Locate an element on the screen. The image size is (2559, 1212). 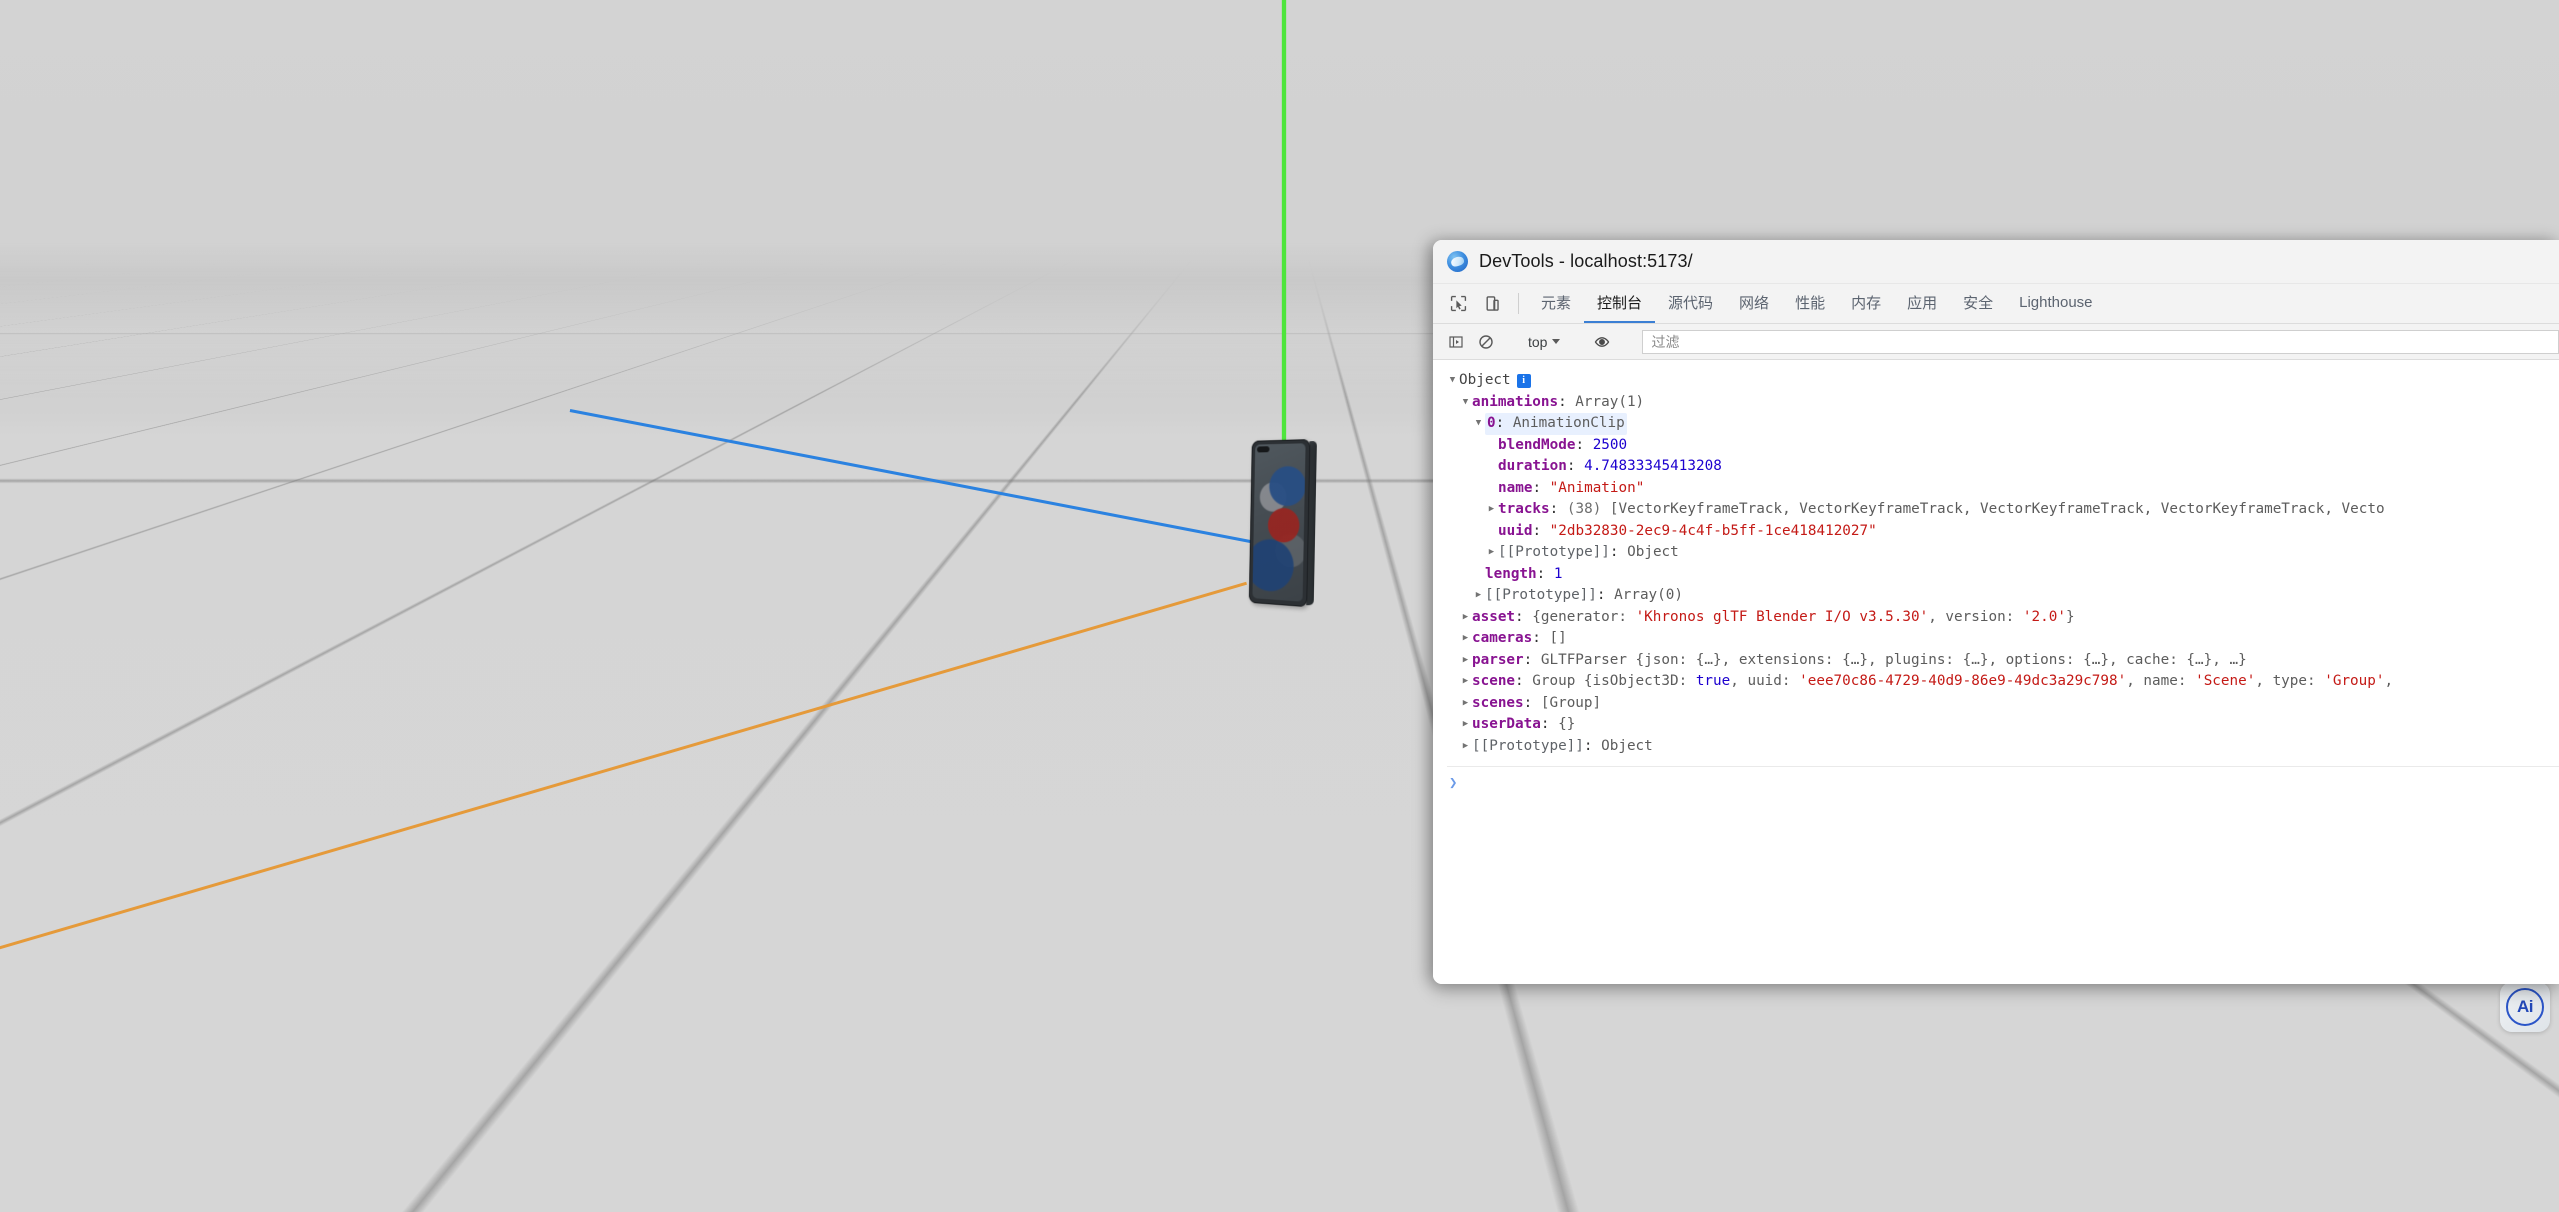
console-token: 'Khronos glTF Blender I/O v3.5.30' is located at coordinates (1782, 616).